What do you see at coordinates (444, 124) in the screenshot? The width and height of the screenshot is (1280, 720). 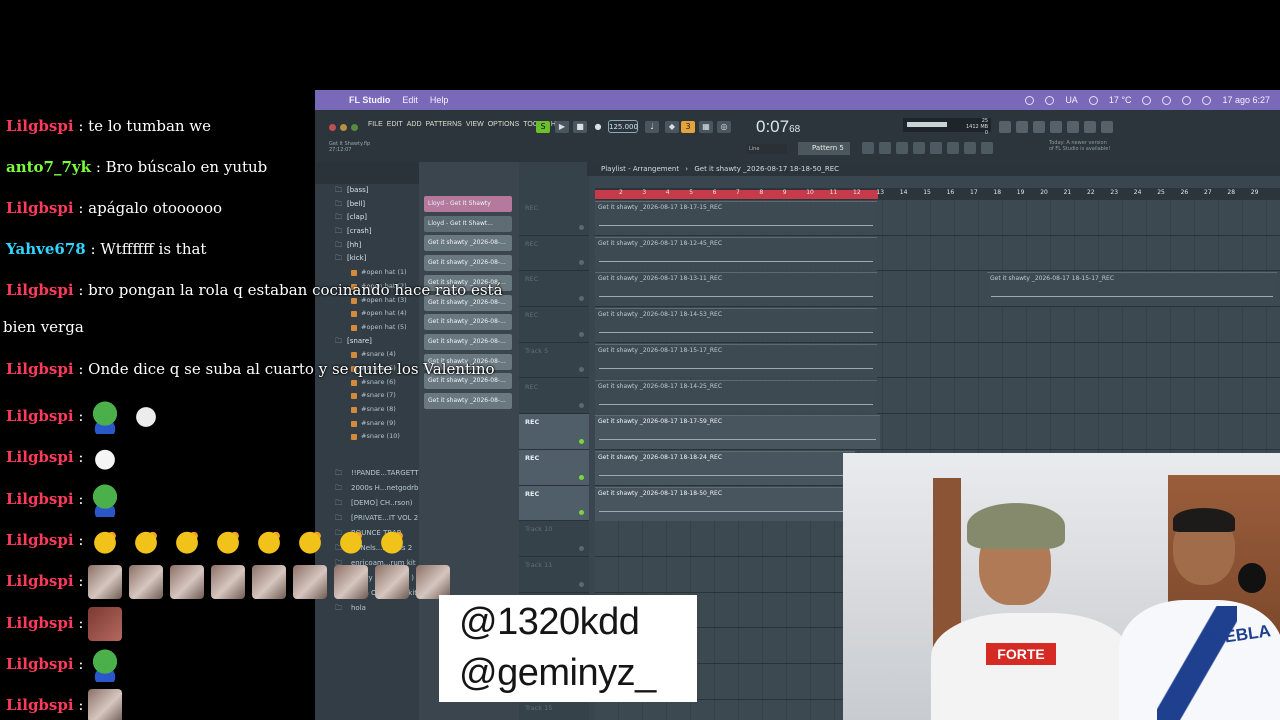 I see `menu-patterns: PATTERNS` at bounding box center [444, 124].